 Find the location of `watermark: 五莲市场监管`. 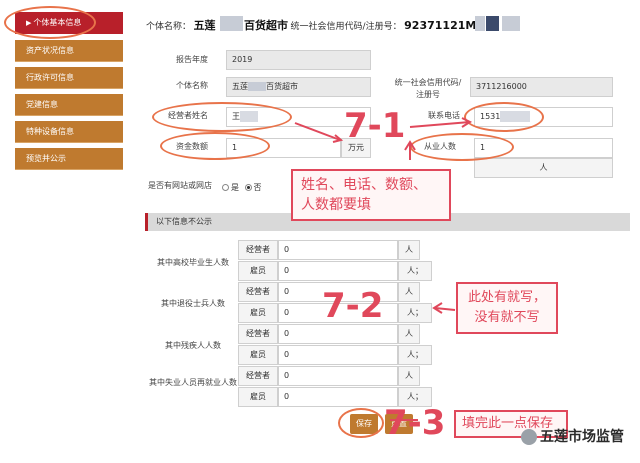

watermark: 五莲市场监管 is located at coordinates (572, 436).